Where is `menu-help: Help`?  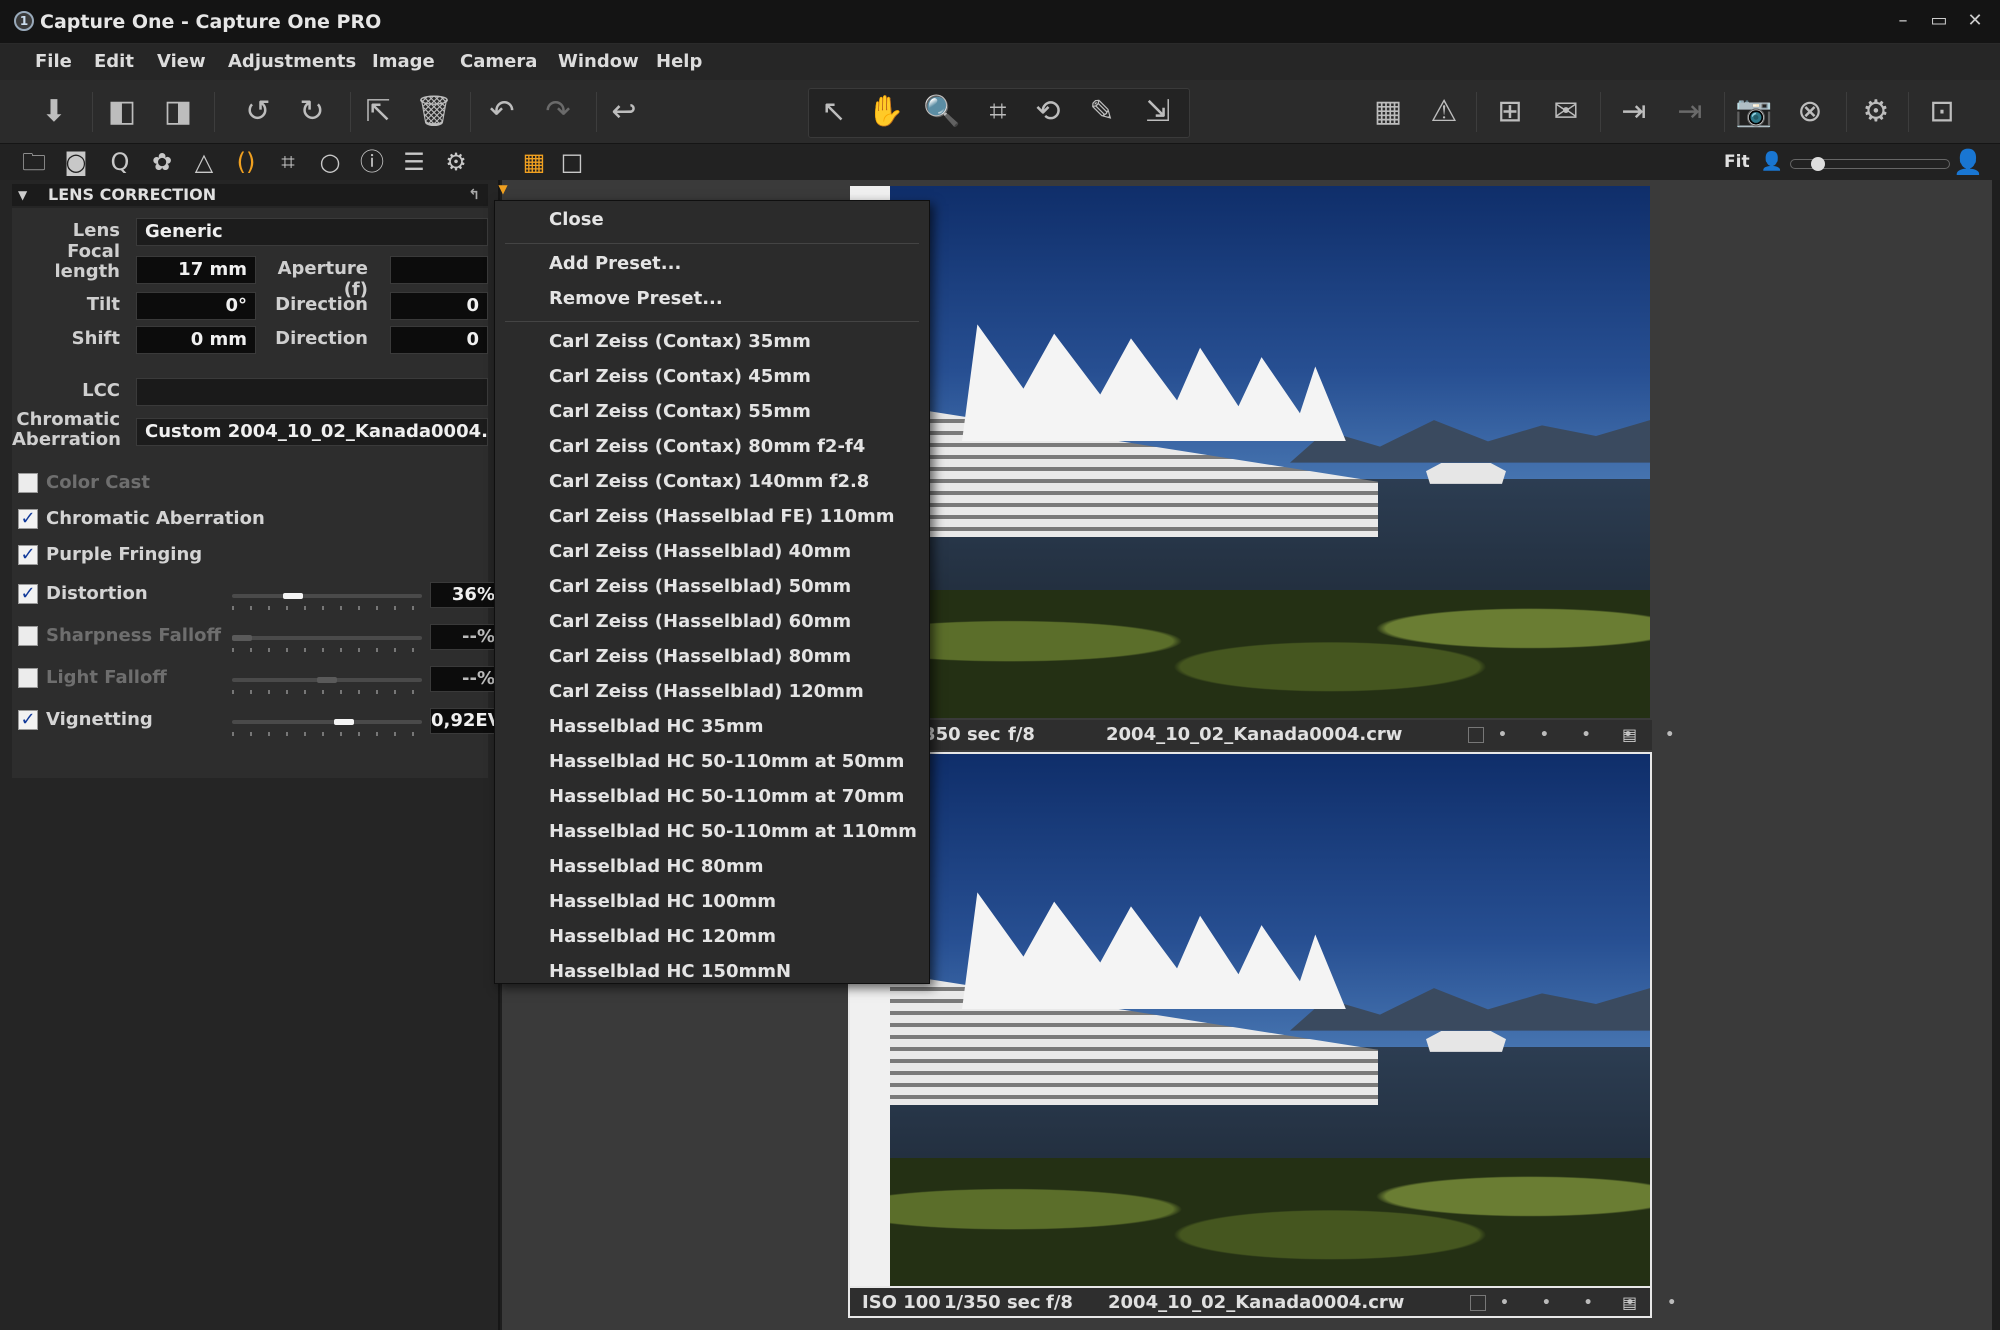
menu-help: Help is located at coordinates (679, 61).